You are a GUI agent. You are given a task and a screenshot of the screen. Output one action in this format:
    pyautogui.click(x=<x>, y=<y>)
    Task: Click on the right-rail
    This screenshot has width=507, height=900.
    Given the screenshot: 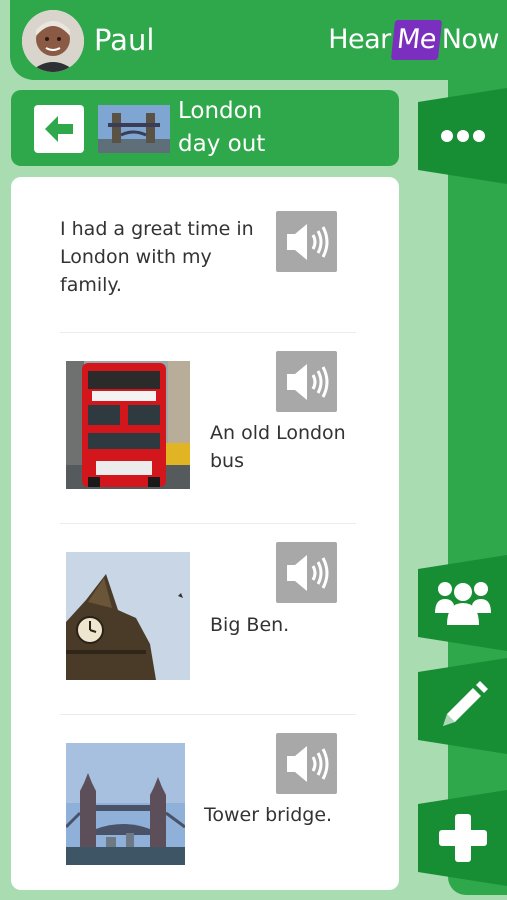 What is the action you would take?
    pyautogui.click(x=477, y=487)
    